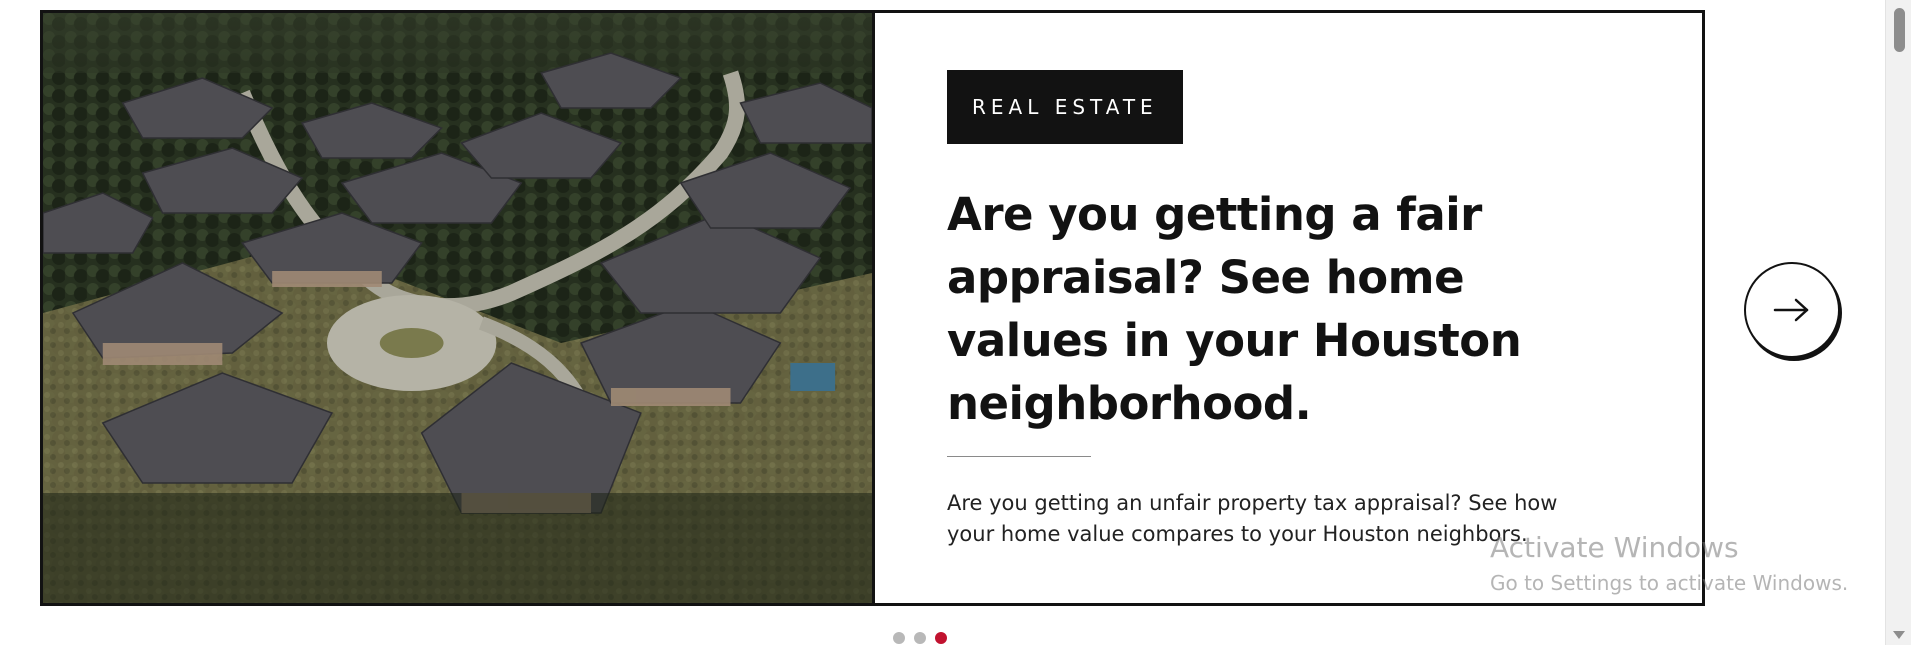  I want to click on scroll-down-icon, so click(1899, 635).